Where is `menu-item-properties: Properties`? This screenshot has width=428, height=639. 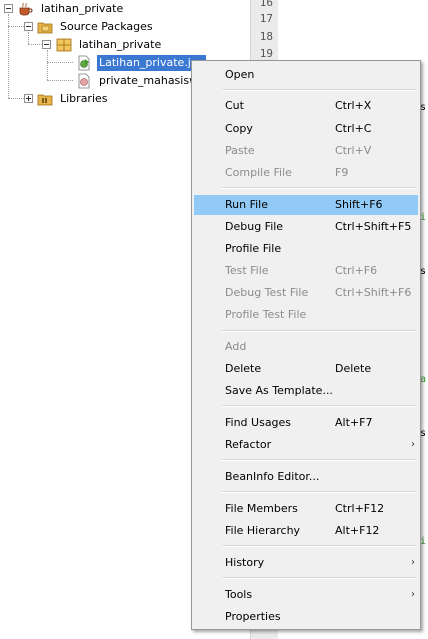
menu-item-properties: Properties is located at coordinates (306, 617).